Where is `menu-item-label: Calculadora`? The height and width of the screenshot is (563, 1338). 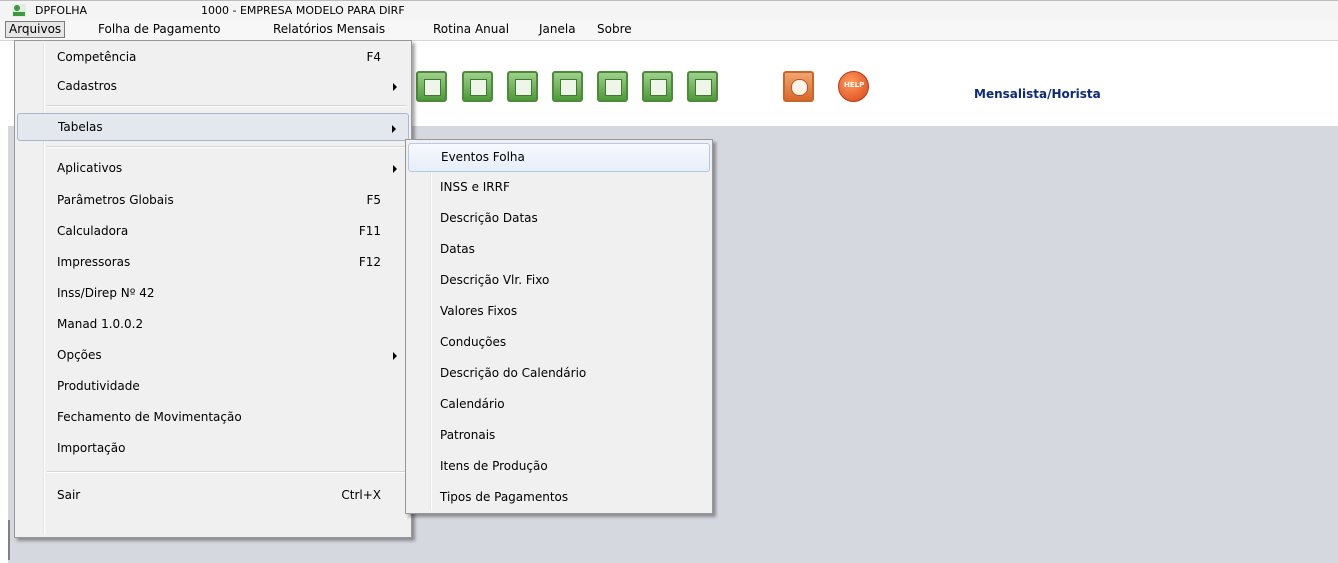
menu-item-label: Calculadora is located at coordinates (93, 231).